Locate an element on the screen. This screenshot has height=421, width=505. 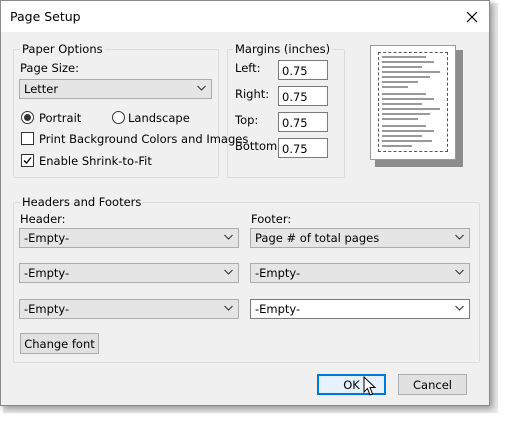
print-background-checkbox is located at coordinates (27, 138).